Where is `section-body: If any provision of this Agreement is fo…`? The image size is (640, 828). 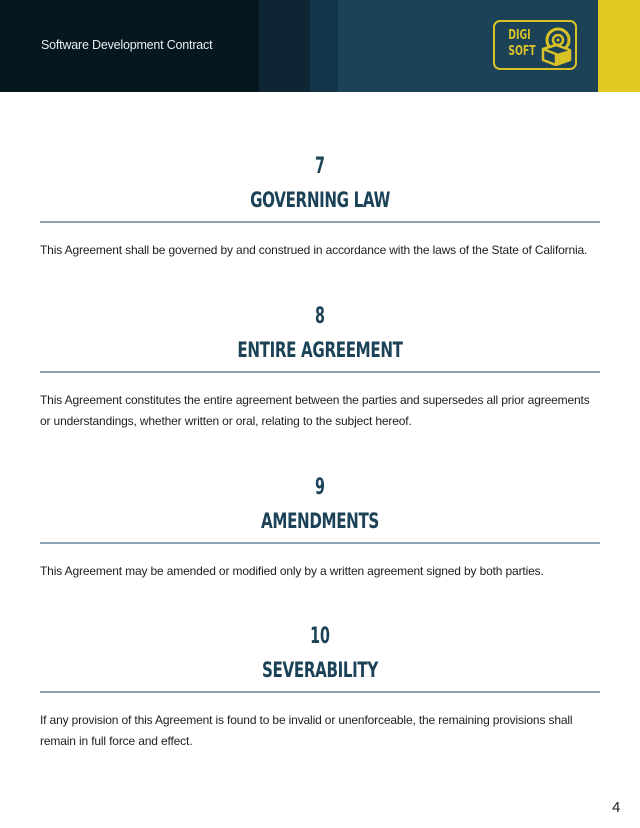 section-body: If any provision of this Agreement is fo… is located at coordinates (306, 730).